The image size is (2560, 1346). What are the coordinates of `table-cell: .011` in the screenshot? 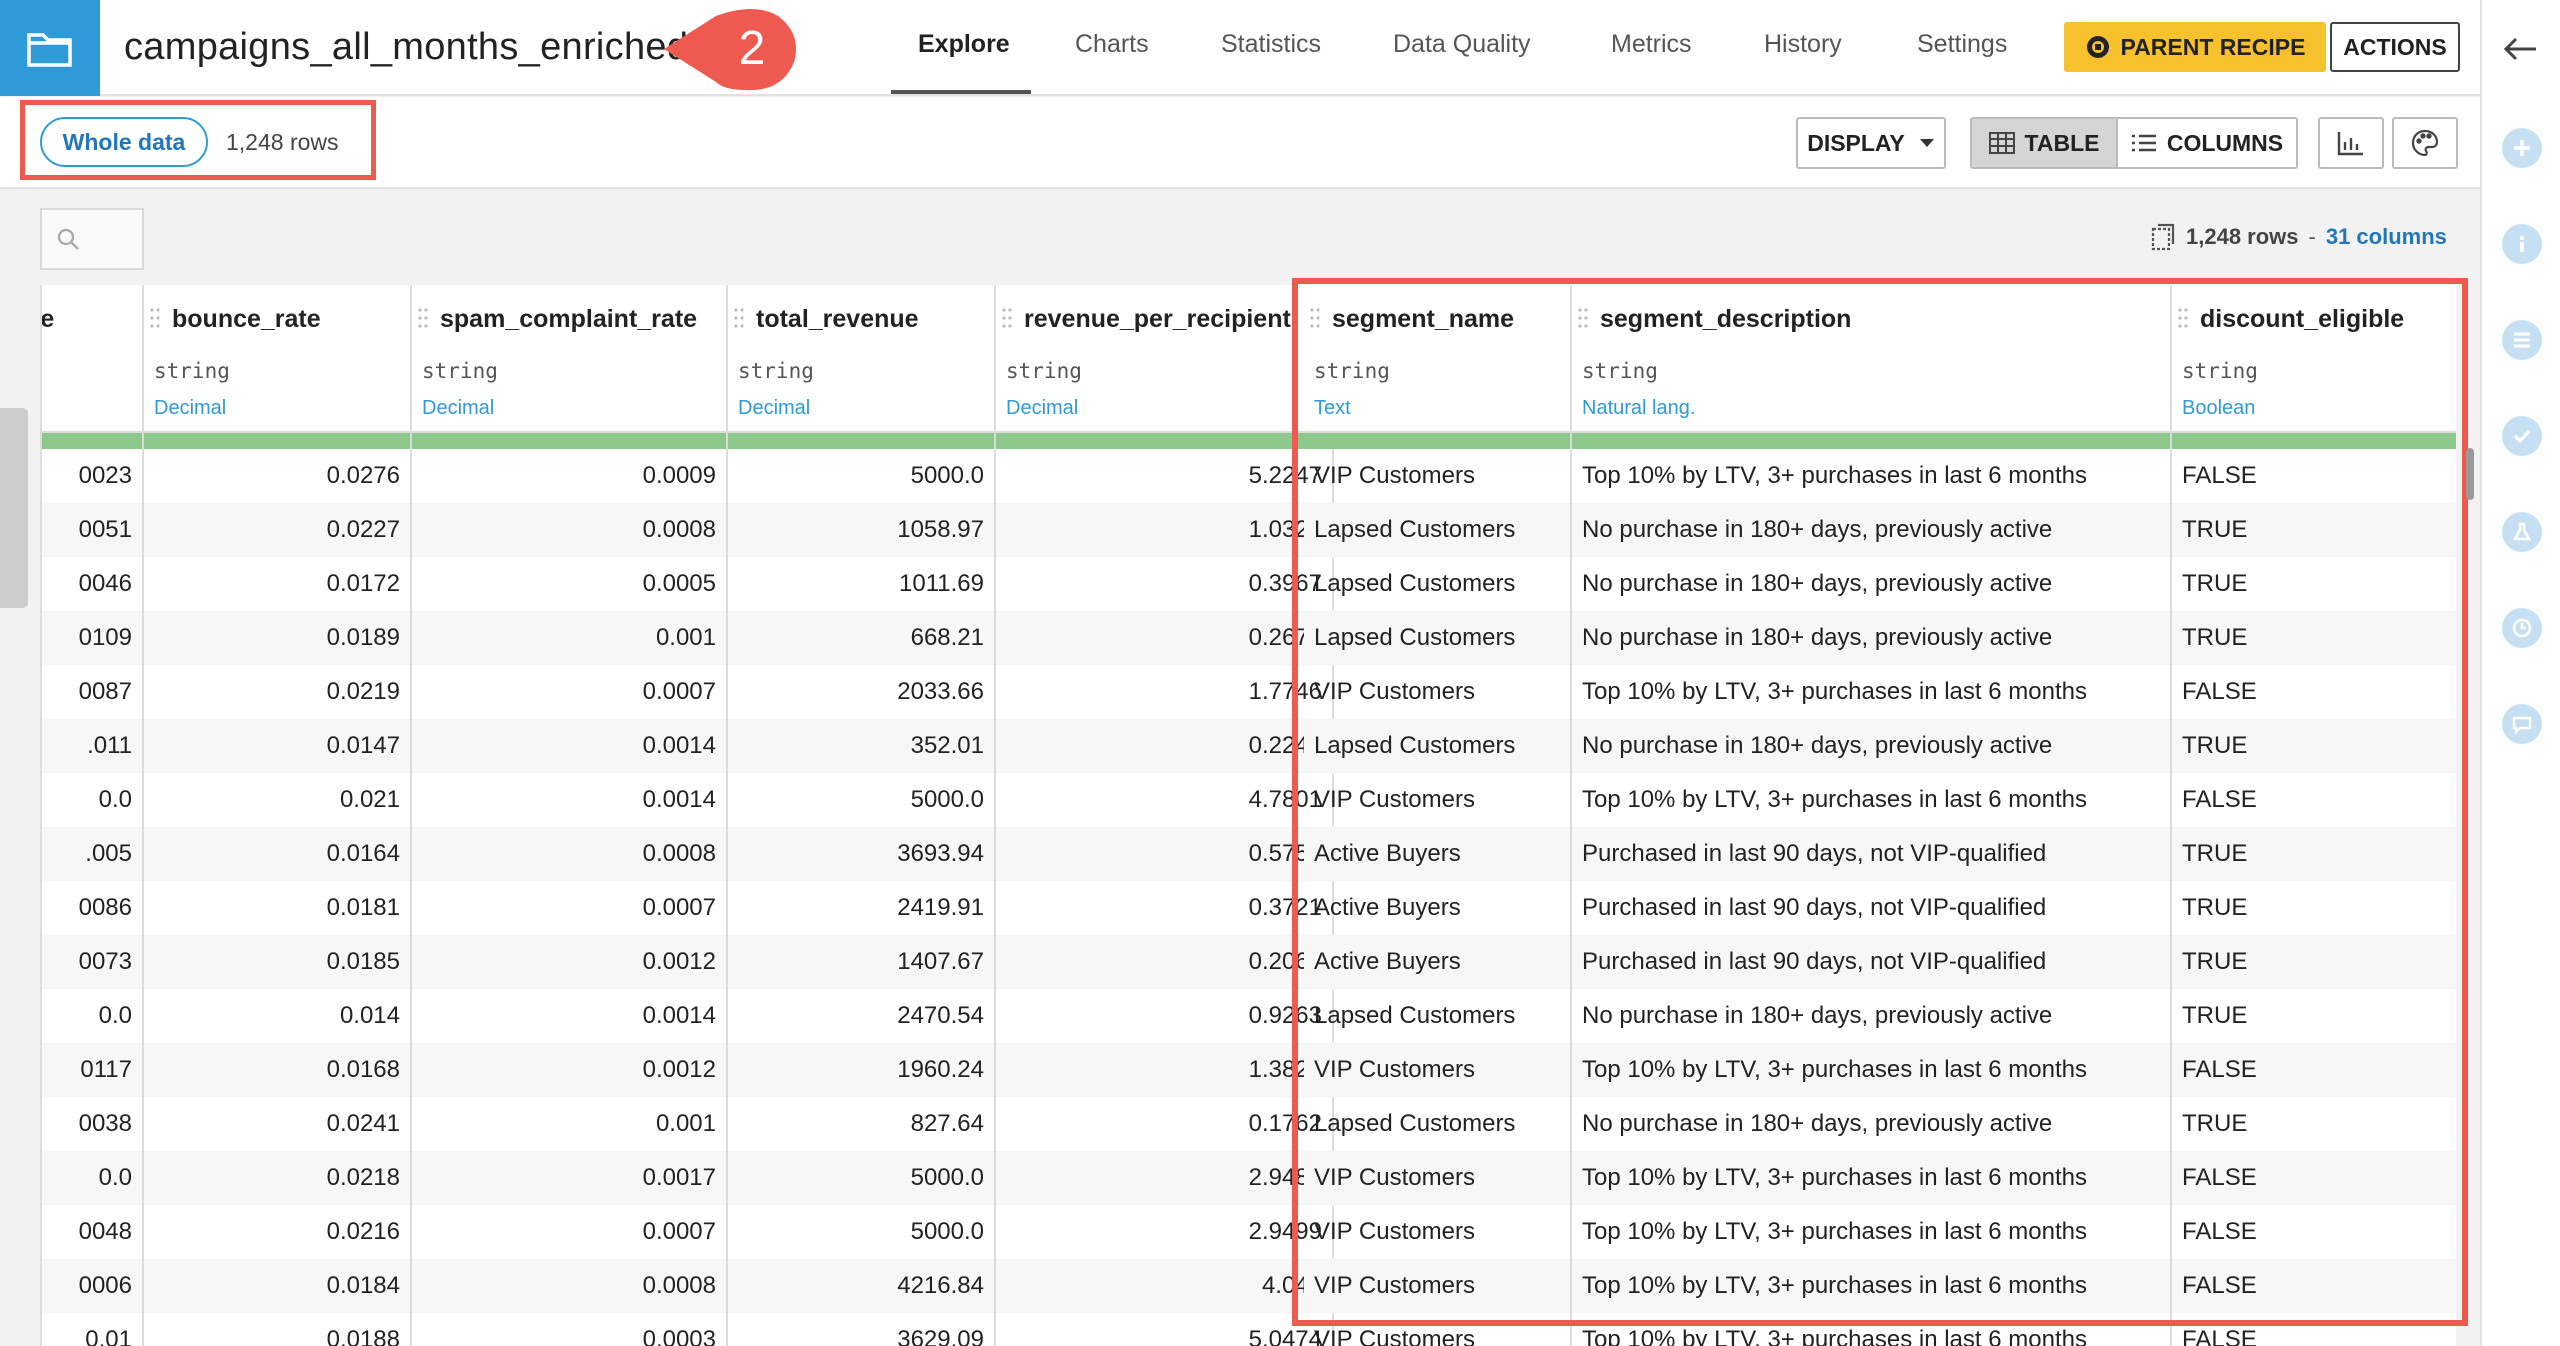 It's located at (92, 746).